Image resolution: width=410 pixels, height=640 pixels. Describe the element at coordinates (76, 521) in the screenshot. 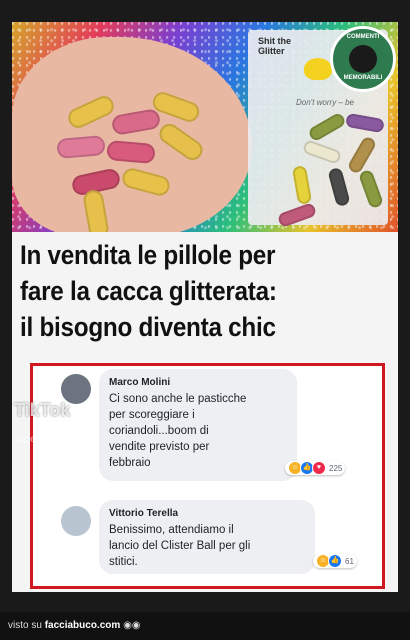

I see `avatar` at that location.